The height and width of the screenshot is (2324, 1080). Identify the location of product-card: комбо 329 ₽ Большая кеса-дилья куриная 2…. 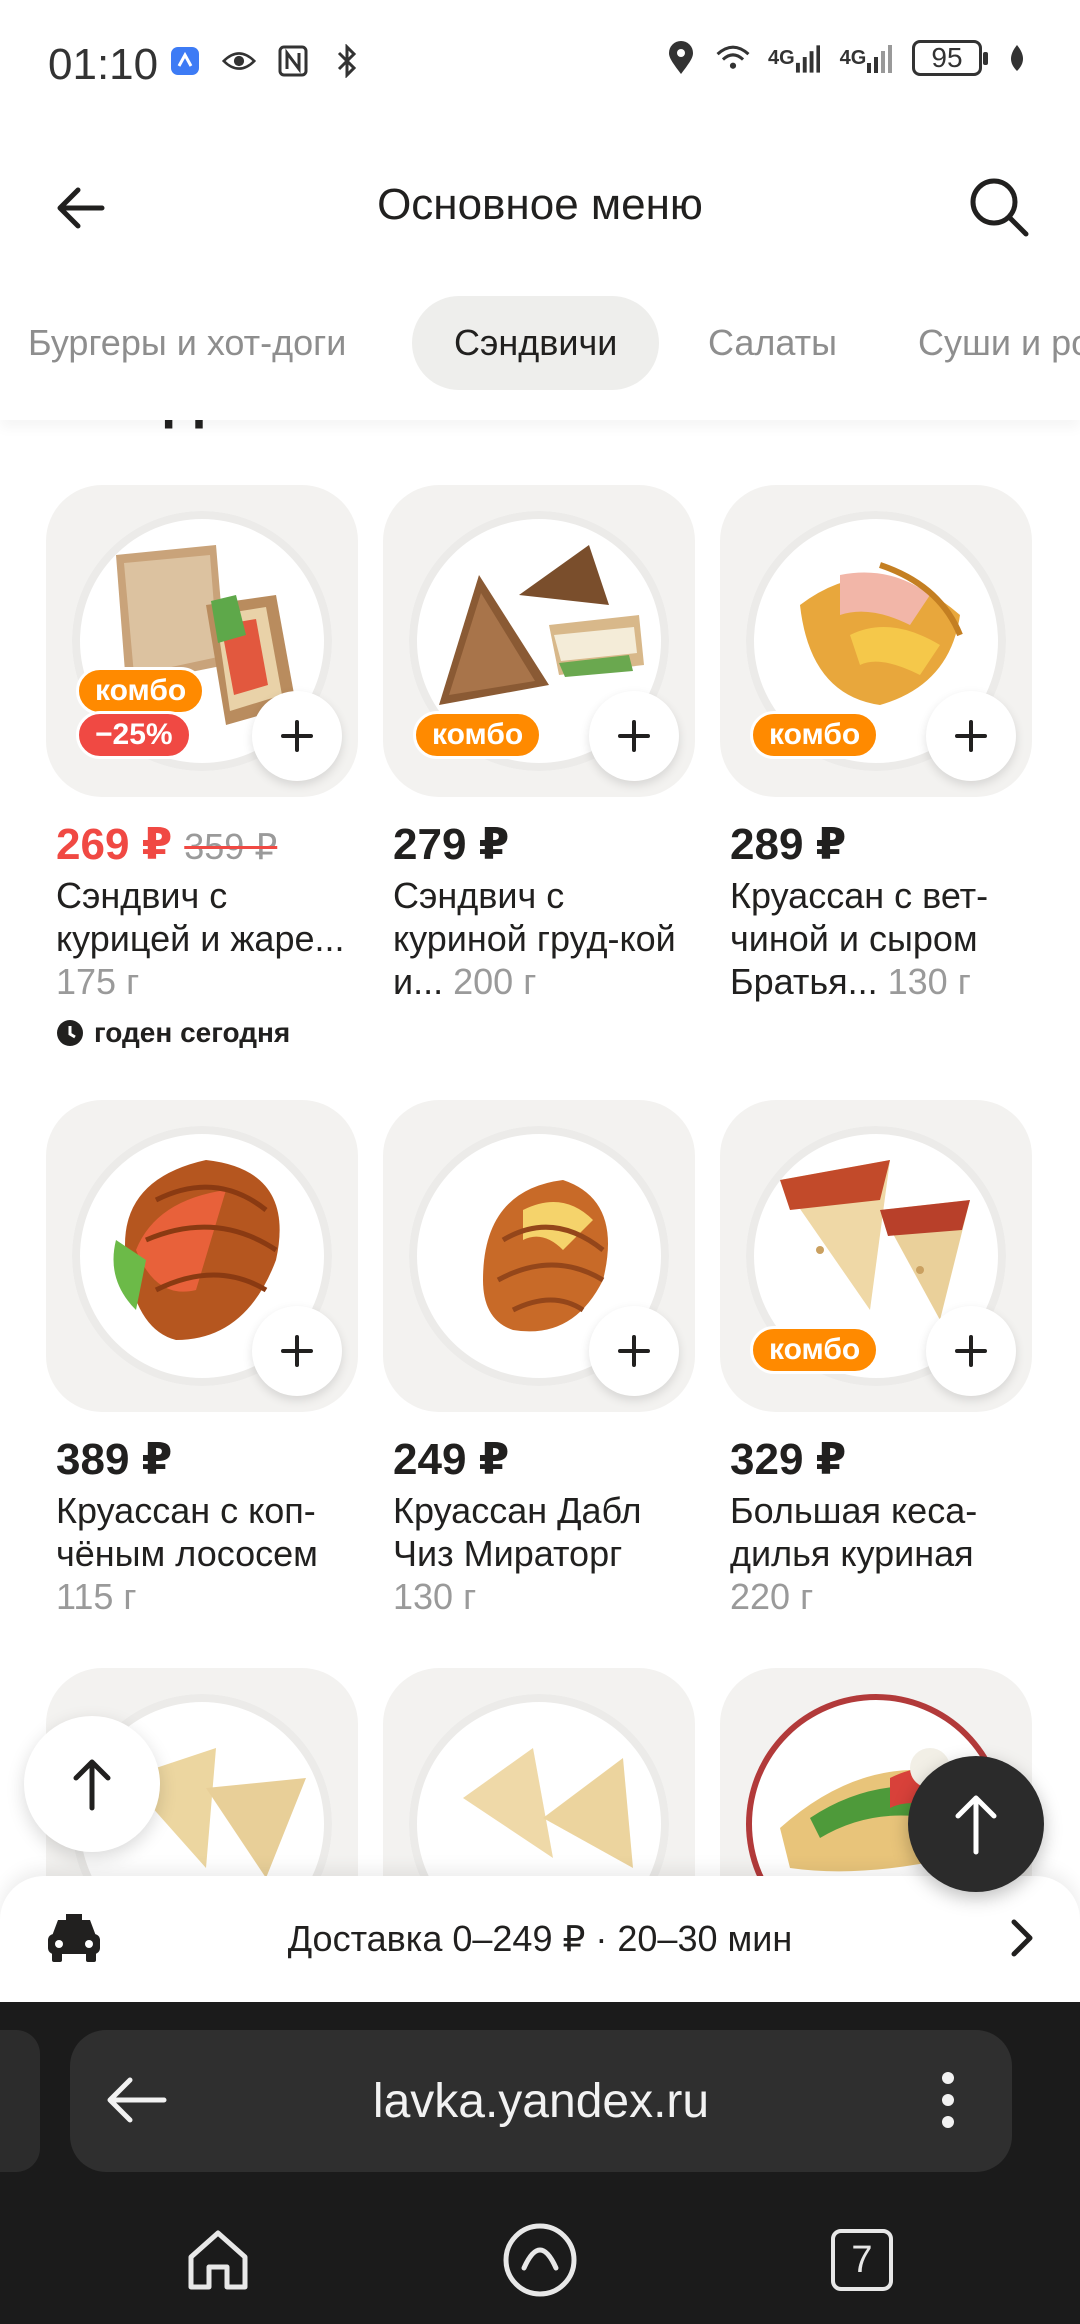
(876, 1359).